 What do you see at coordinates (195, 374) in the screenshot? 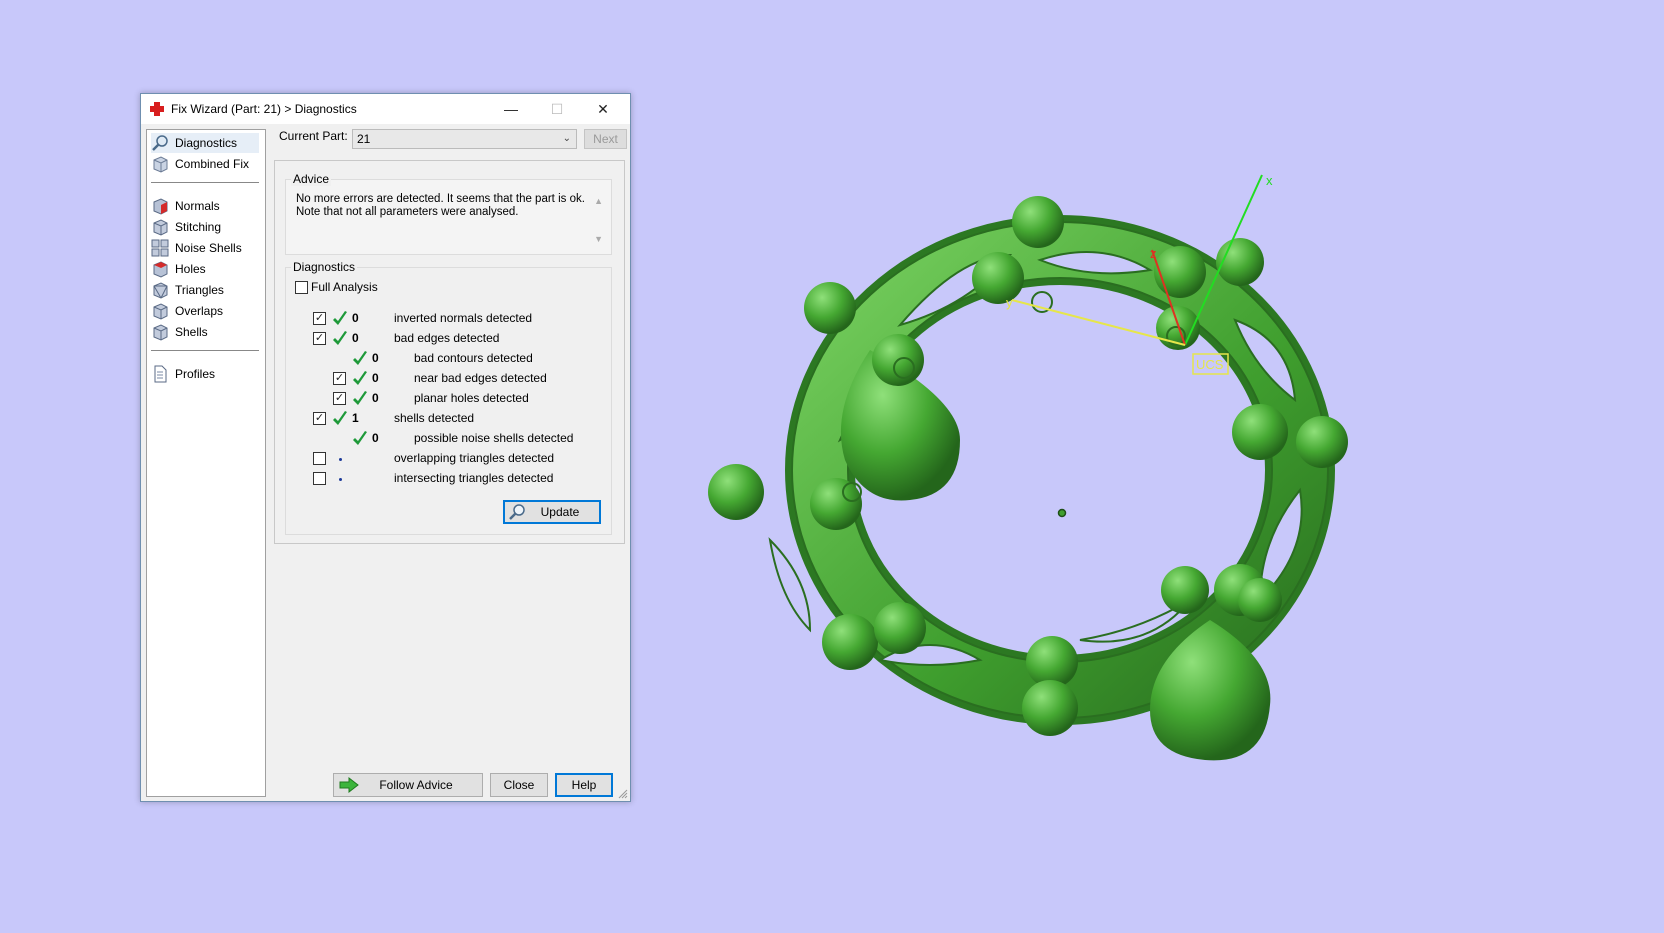
I see `sidebar-item-label: Profiles` at bounding box center [195, 374].